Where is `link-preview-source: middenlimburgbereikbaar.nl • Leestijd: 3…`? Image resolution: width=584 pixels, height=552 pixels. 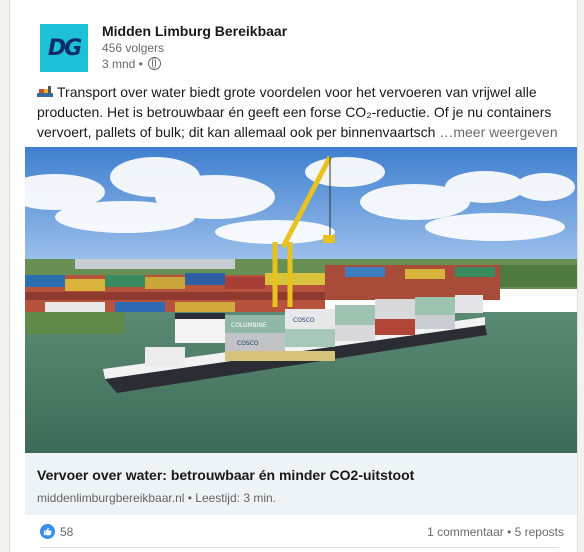 link-preview-source: middenlimburgbereikbaar.nl • Leestijd: 3… is located at coordinates (156, 498).